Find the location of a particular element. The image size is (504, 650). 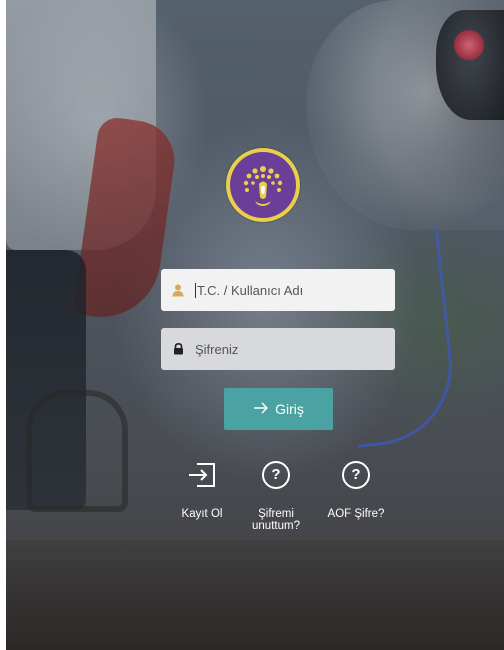

forgot-label-line2: unuttum? is located at coordinates (276, 526).